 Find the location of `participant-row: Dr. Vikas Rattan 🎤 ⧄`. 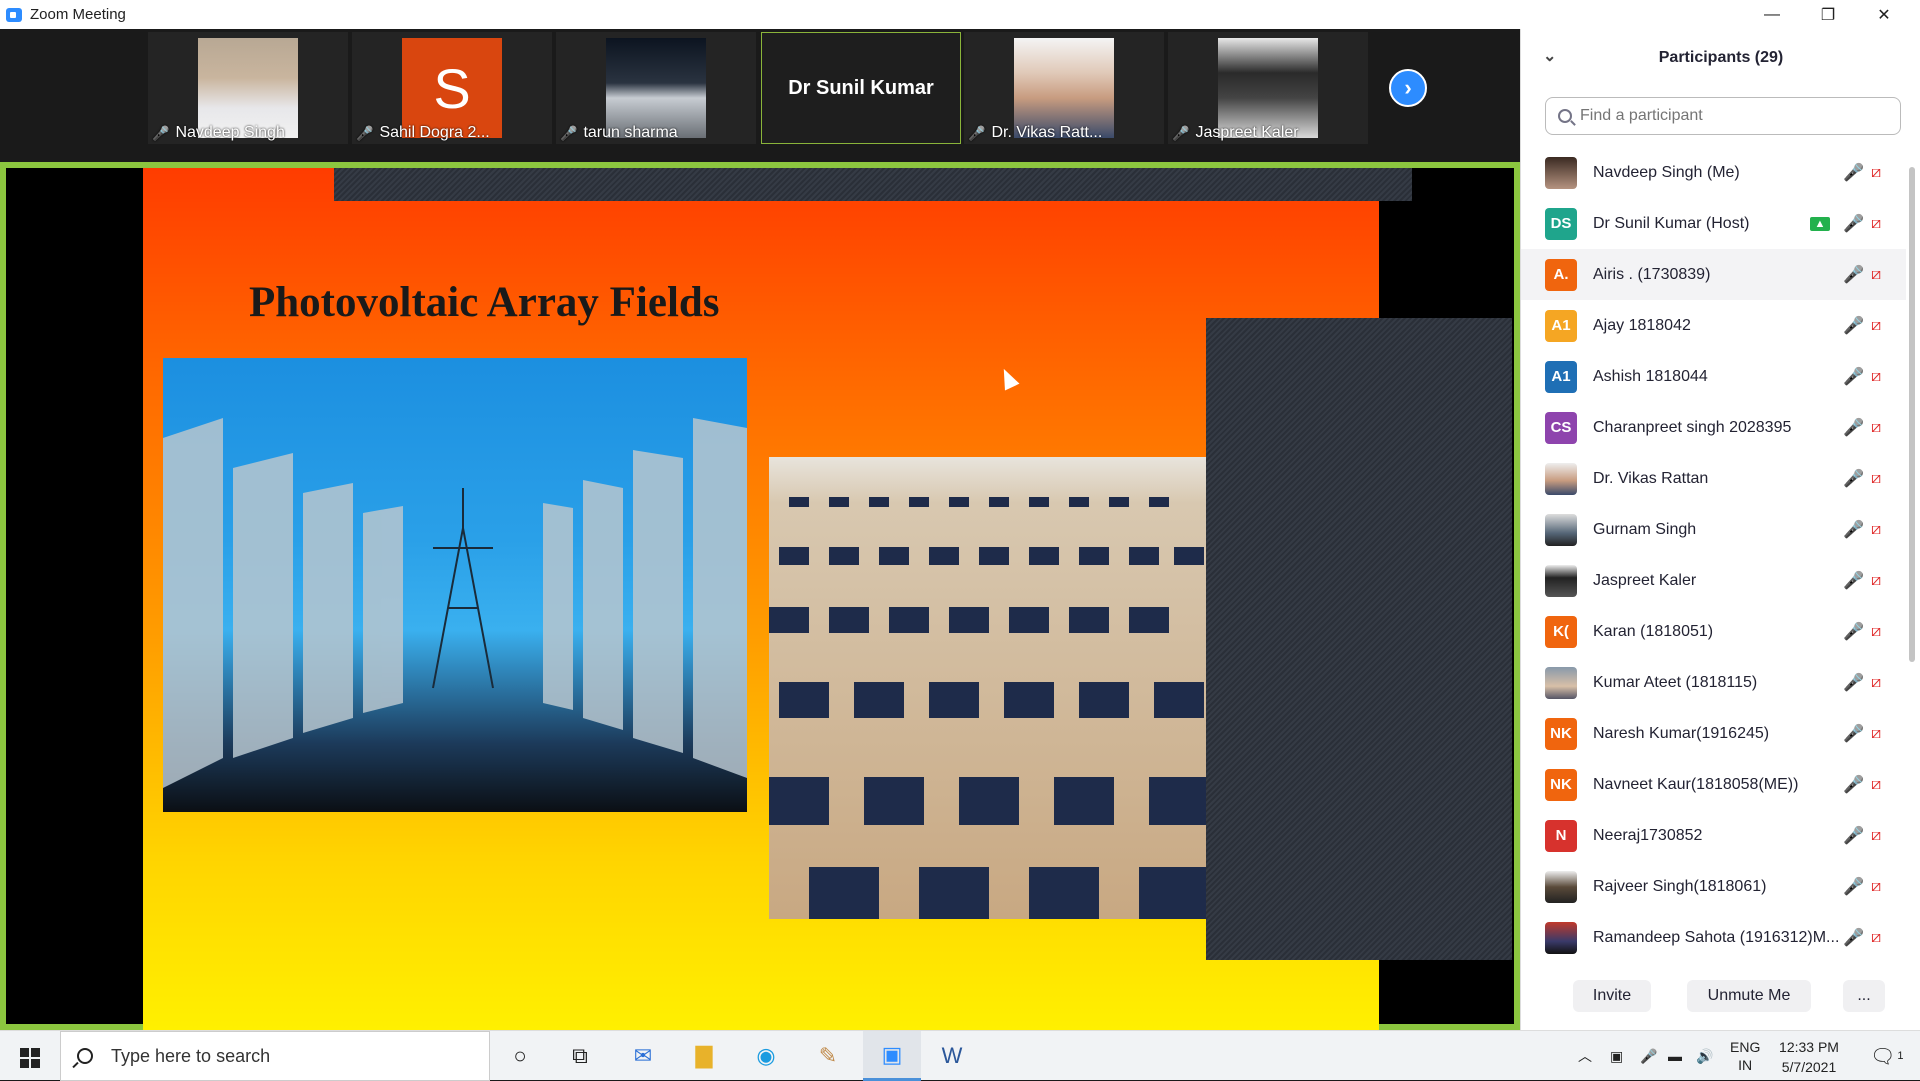

participant-row: Dr. Vikas Rattan 🎤 ⧄ is located at coordinates (1713, 478).